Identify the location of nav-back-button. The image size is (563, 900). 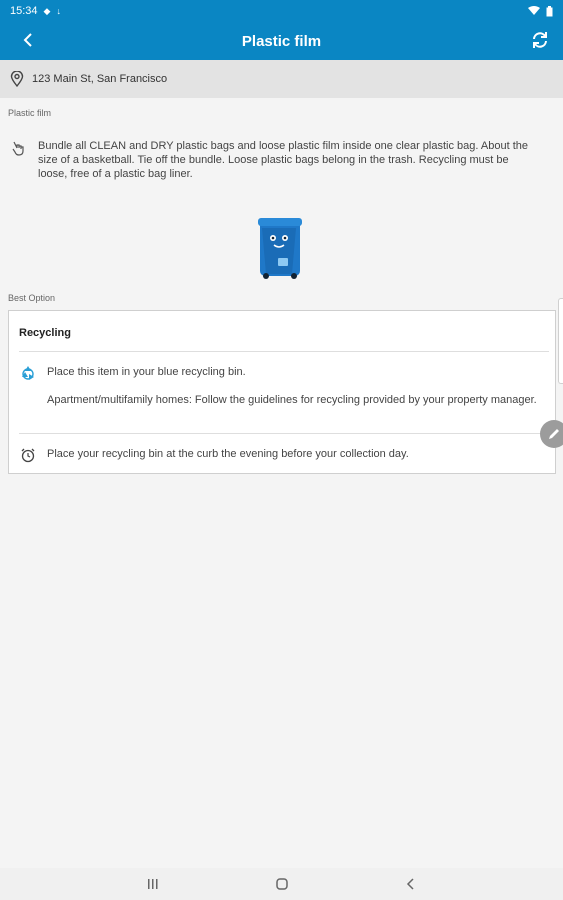
(411, 884).